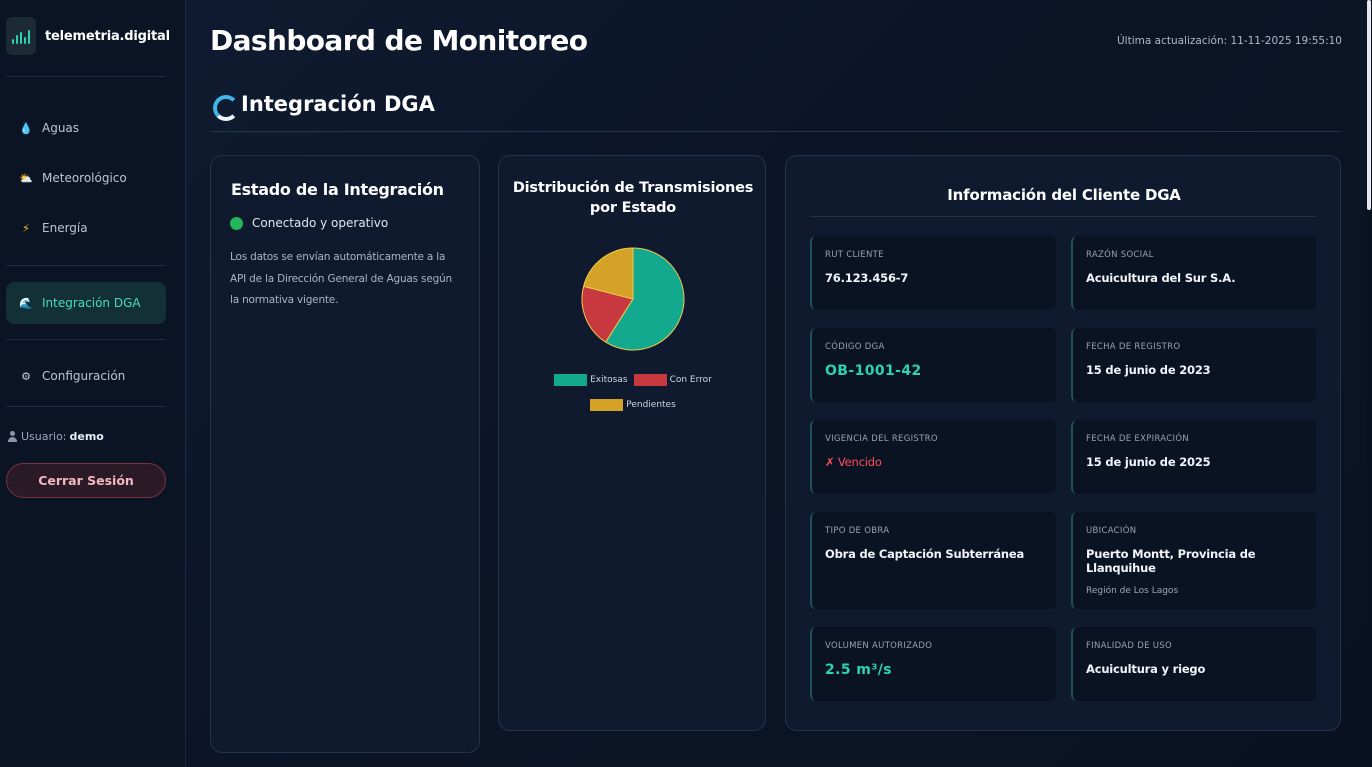 Image resolution: width=1372 pixels, height=767 pixels. I want to click on brand: telemetria.digital, so click(88, 36).